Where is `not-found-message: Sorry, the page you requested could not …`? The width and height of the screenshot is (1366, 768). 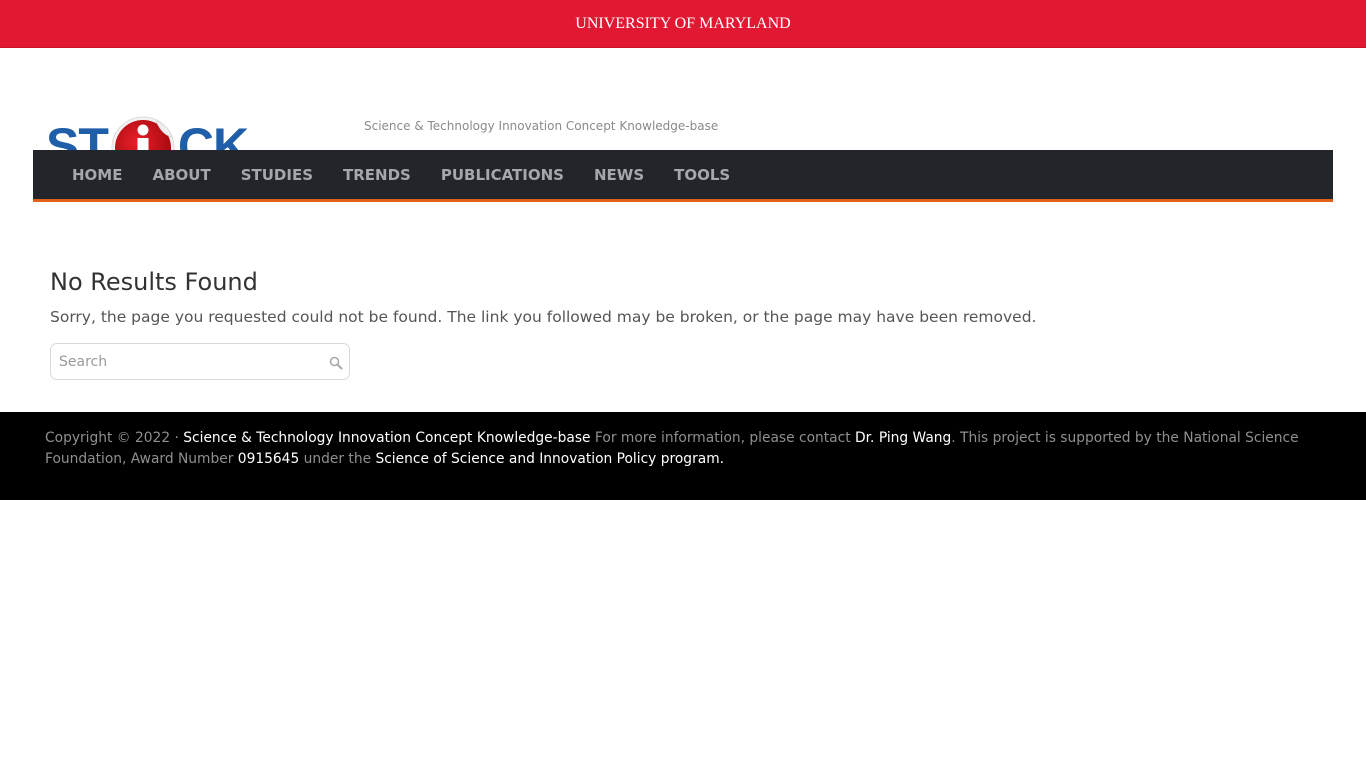
not-found-message: Sorry, the page you requested could not … is located at coordinates (543, 317).